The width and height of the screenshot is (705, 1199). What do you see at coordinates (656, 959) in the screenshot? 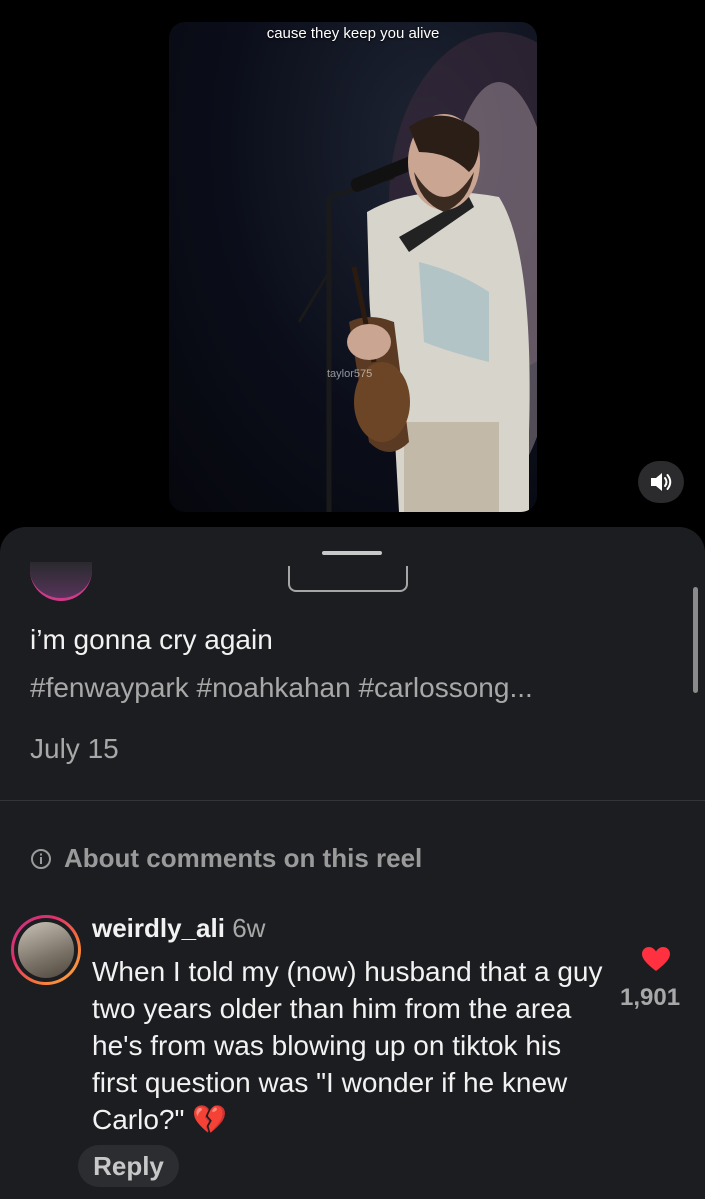
I see `heart-icon` at bounding box center [656, 959].